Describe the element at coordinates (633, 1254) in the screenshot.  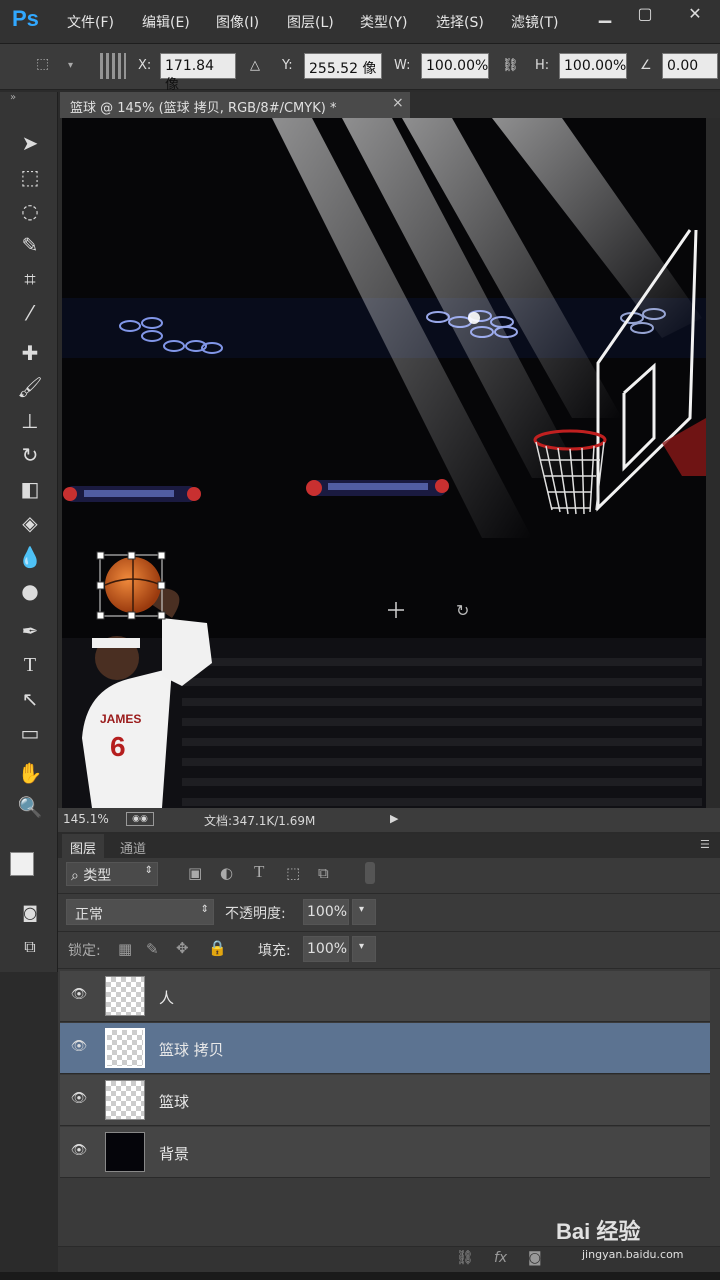
I see `watermark-url: jingyan.baidu.com` at that location.